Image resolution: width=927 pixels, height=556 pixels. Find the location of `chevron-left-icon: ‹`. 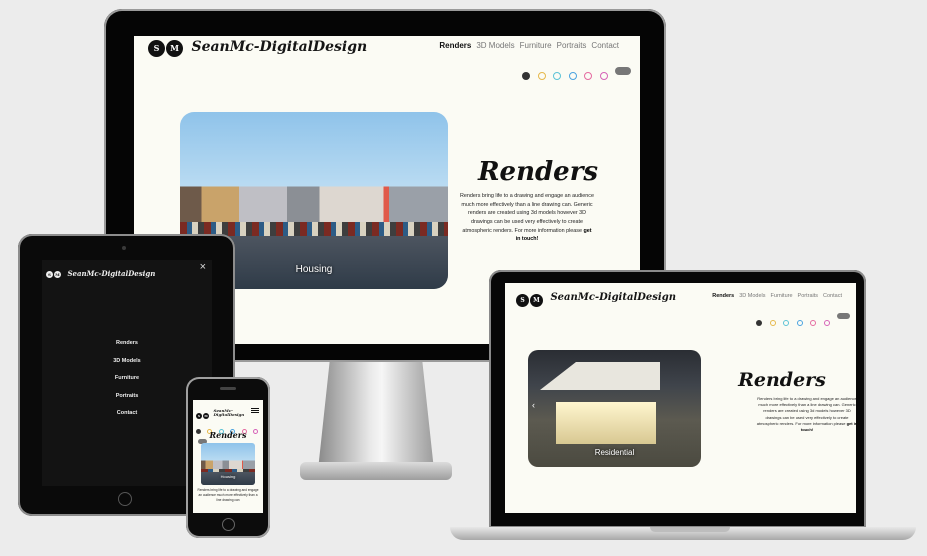

chevron-left-icon: ‹ is located at coordinates (533, 405).